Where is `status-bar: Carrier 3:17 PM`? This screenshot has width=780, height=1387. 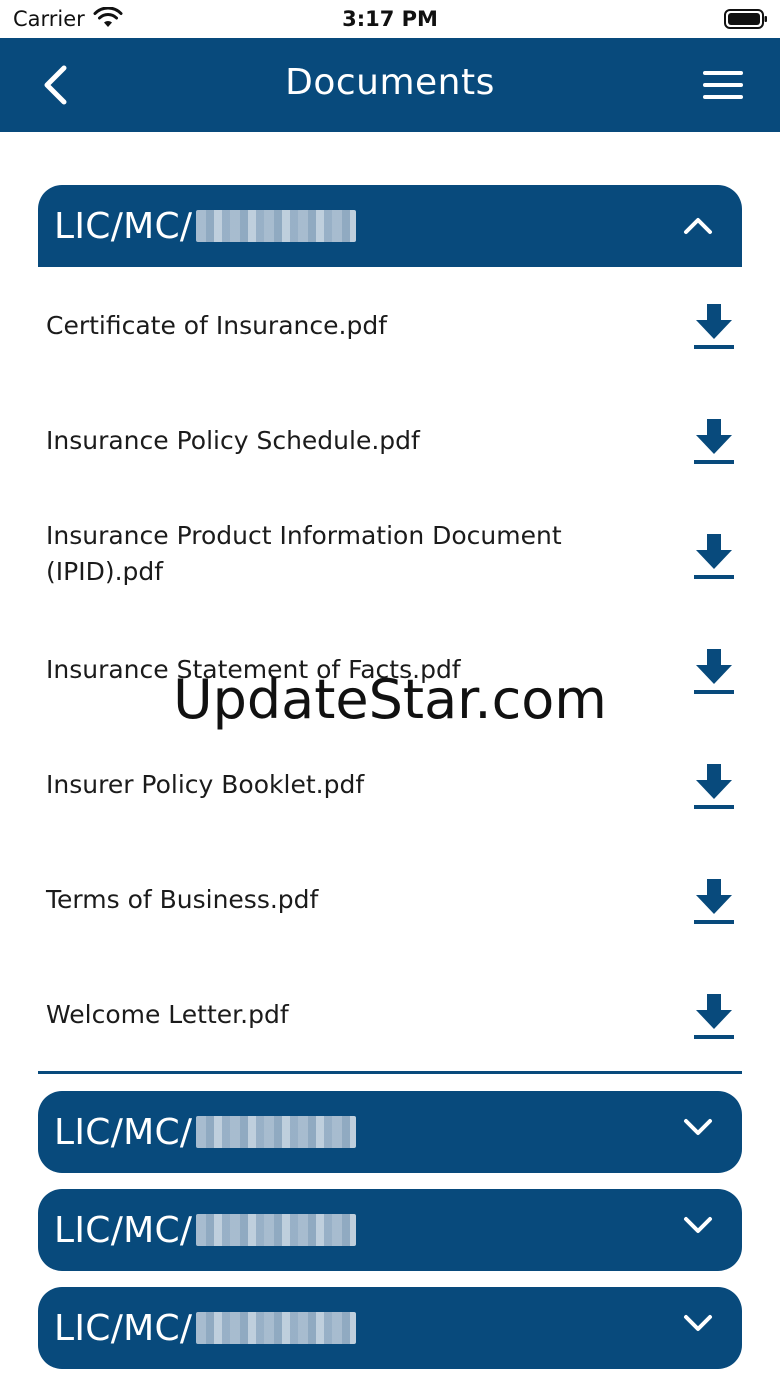 status-bar: Carrier 3:17 PM is located at coordinates (390, 19).